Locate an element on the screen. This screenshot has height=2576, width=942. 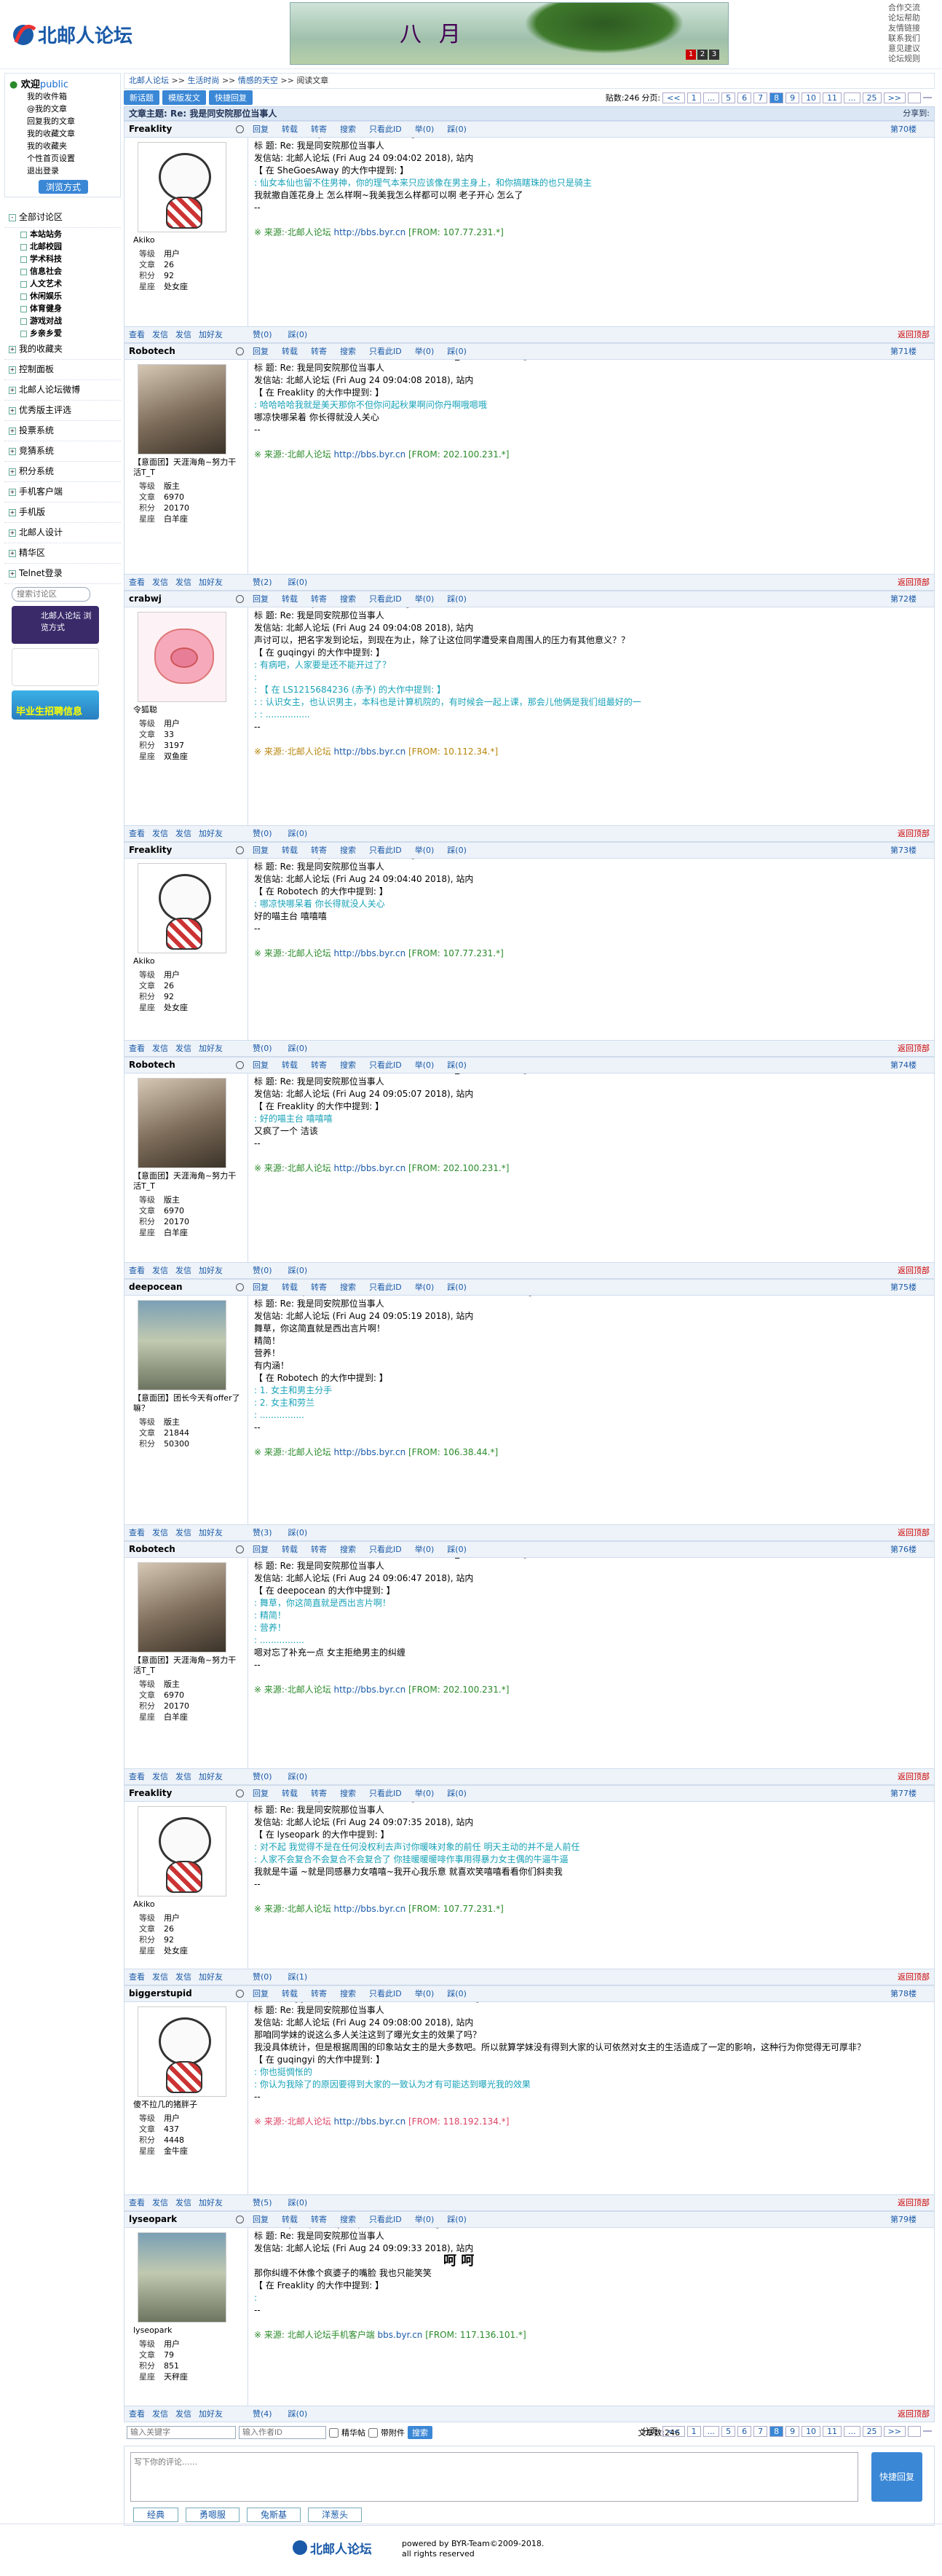
board-category: 乡亲乡爱 is located at coordinates (62, 333).